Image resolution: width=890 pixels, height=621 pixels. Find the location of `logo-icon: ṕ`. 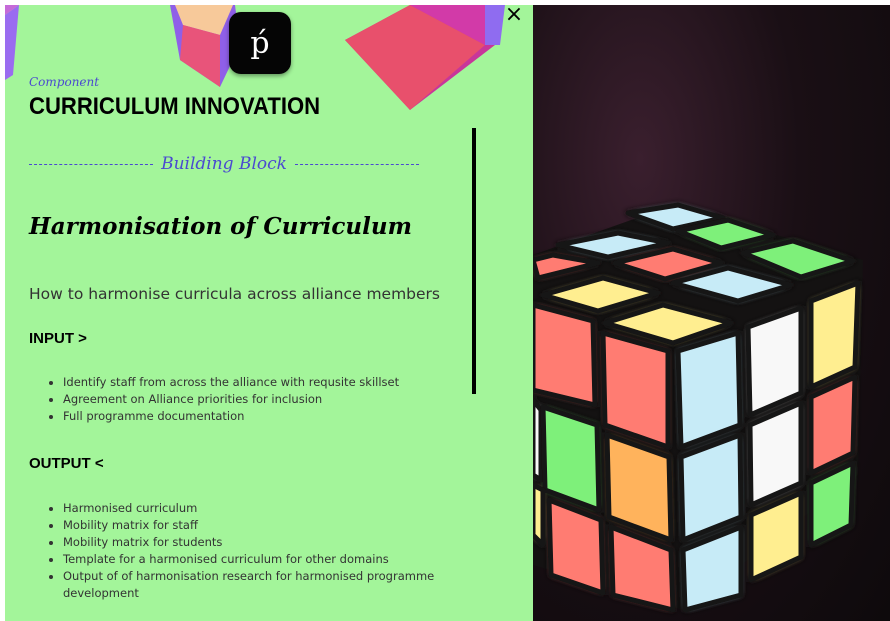

logo-icon: ṕ is located at coordinates (260, 43).